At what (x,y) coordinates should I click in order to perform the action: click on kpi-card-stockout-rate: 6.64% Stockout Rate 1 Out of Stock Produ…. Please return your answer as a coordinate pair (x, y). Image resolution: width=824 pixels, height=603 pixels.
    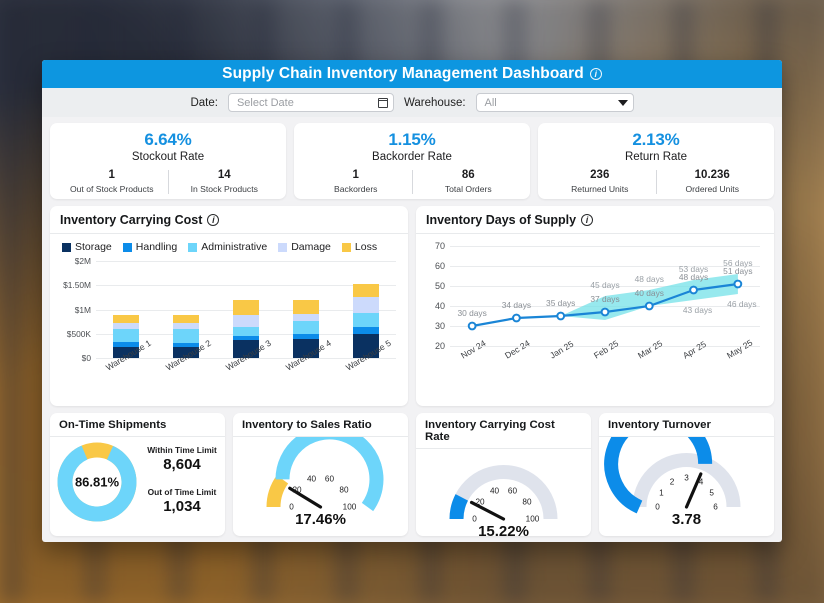
    Looking at the image, I should click on (168, 161).